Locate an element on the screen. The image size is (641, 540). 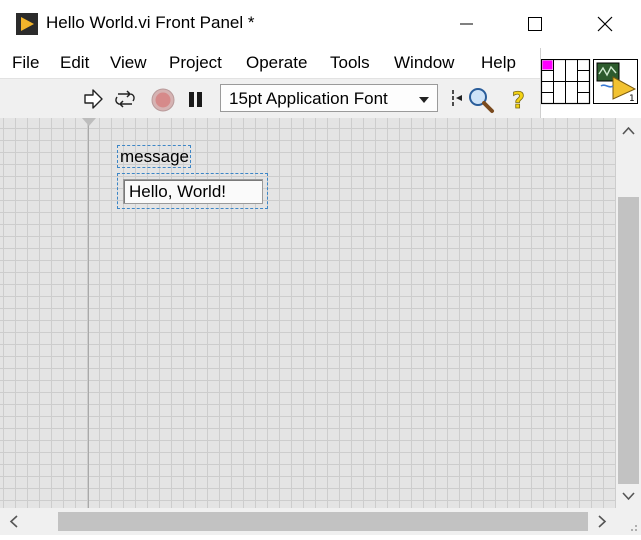
close-icon is located at coordinates (605, 24).